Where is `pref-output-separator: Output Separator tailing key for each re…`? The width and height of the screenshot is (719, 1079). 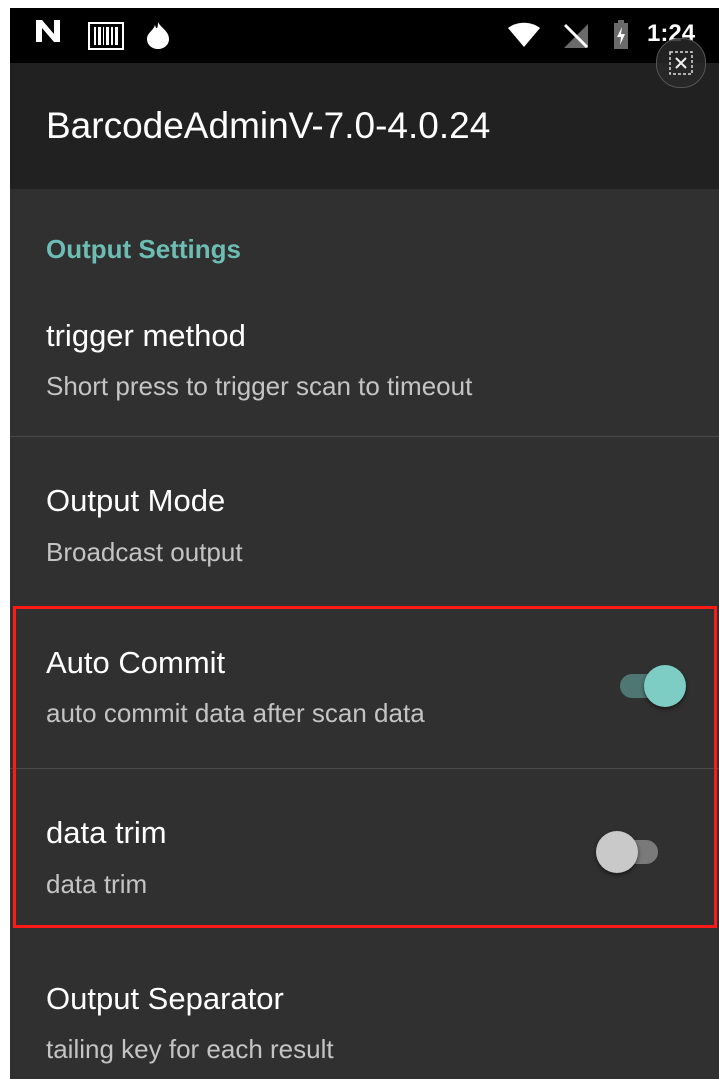 pref-output-separator: Output Separator tailing key for each re… is located at coordinates (364, 1004).